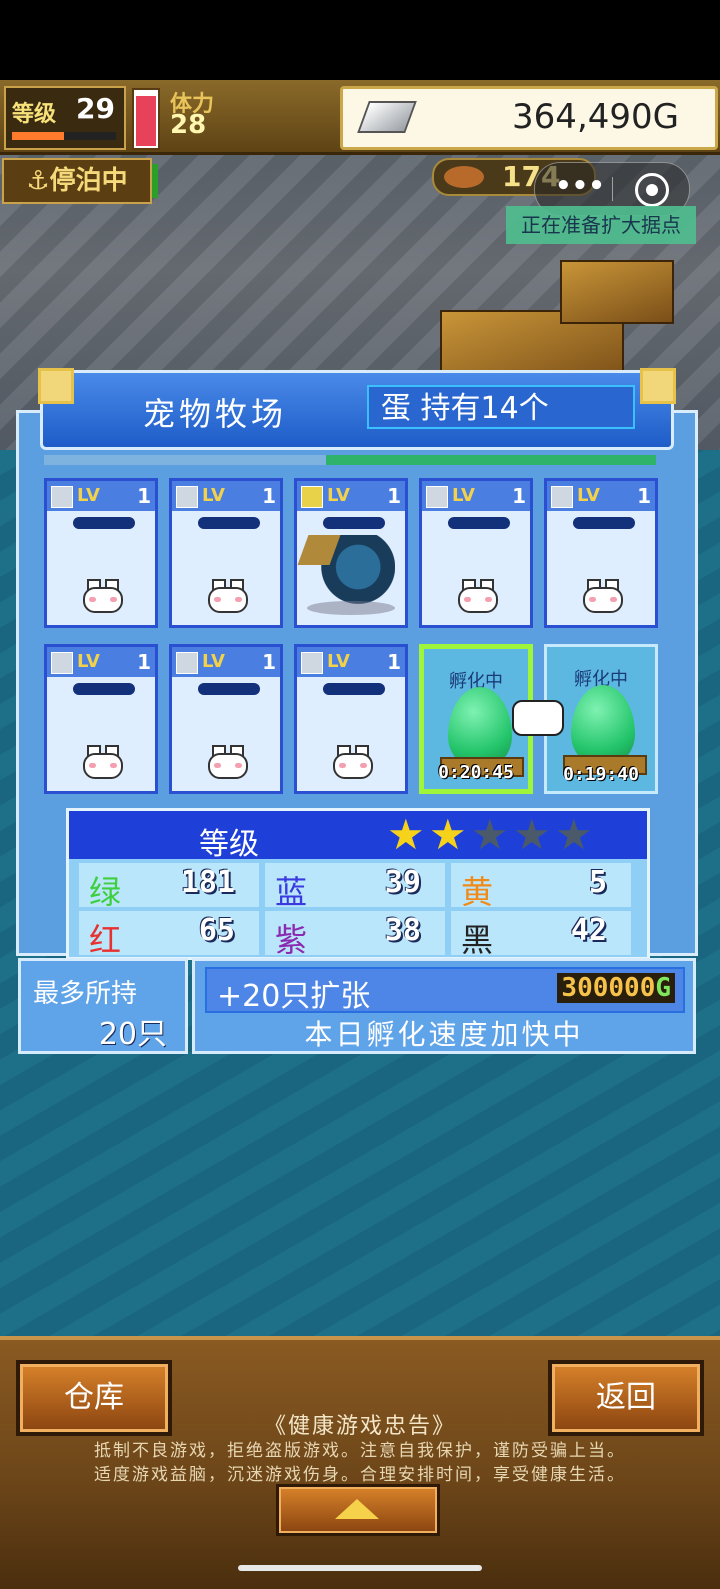  I want to click on color-stat-cell: 黑 42, so click(541, 934).